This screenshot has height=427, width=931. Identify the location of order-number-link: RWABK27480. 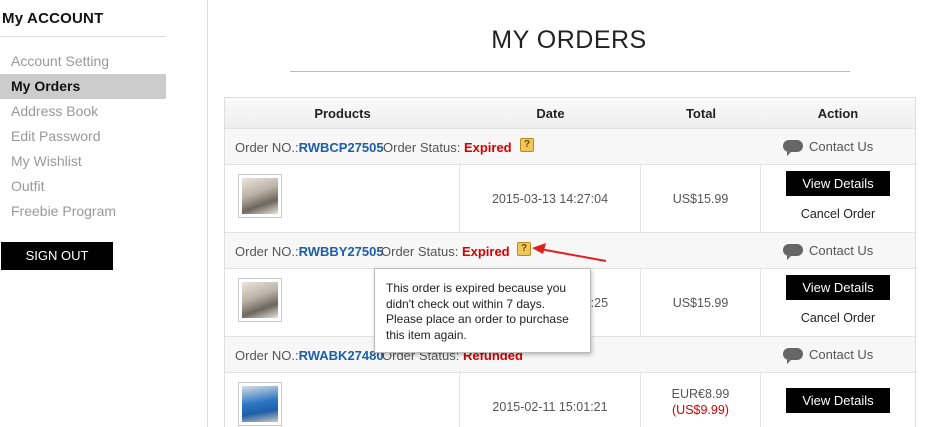
(341, 355).